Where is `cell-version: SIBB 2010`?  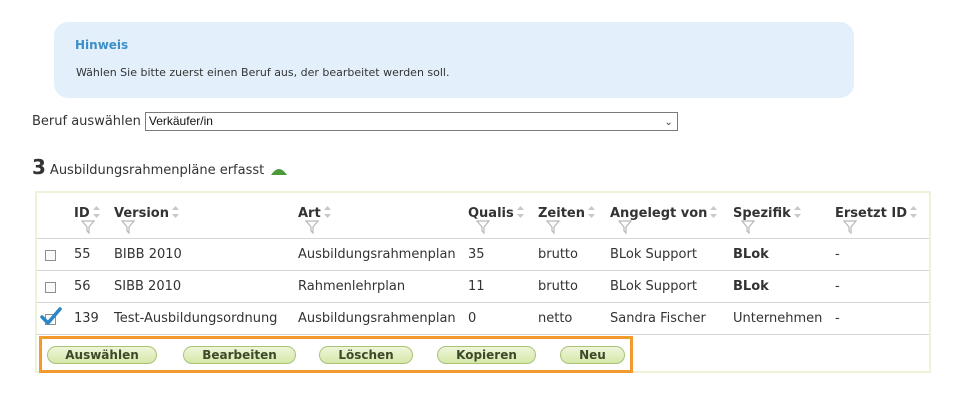 cell-version: SIBB 2010 is located at coordinates (148, 286).